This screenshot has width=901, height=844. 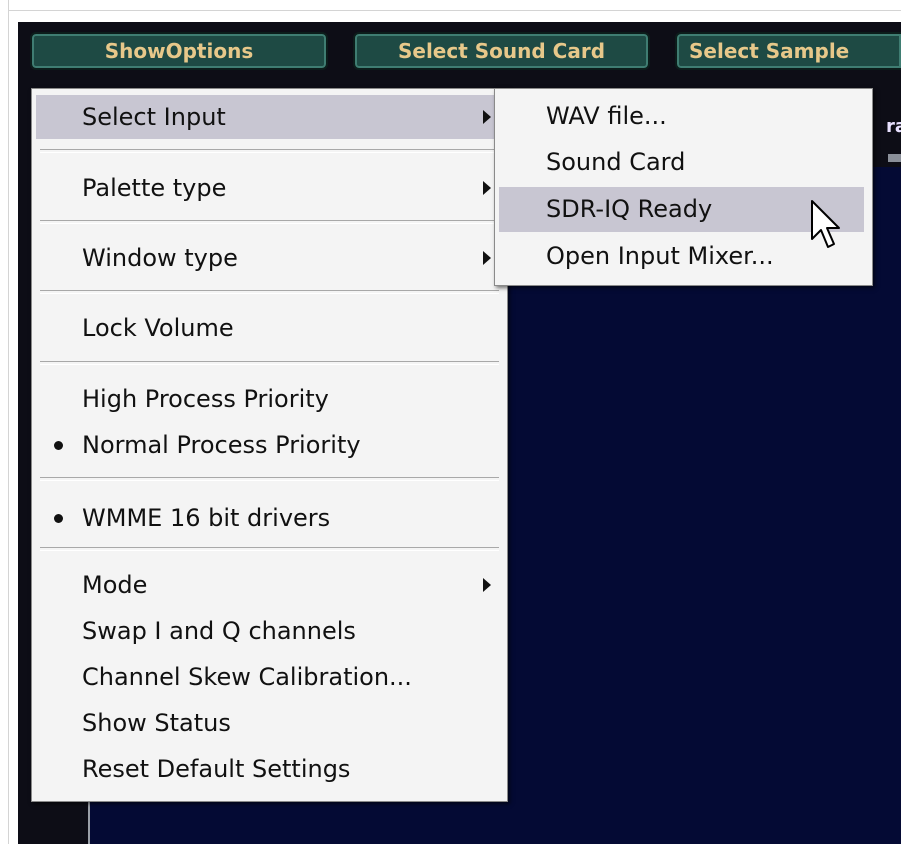 What do you see at coordinates (154, 117) in the screenshot?
I see `menu-item-label: Select Input` at bounding box center [154, 117].